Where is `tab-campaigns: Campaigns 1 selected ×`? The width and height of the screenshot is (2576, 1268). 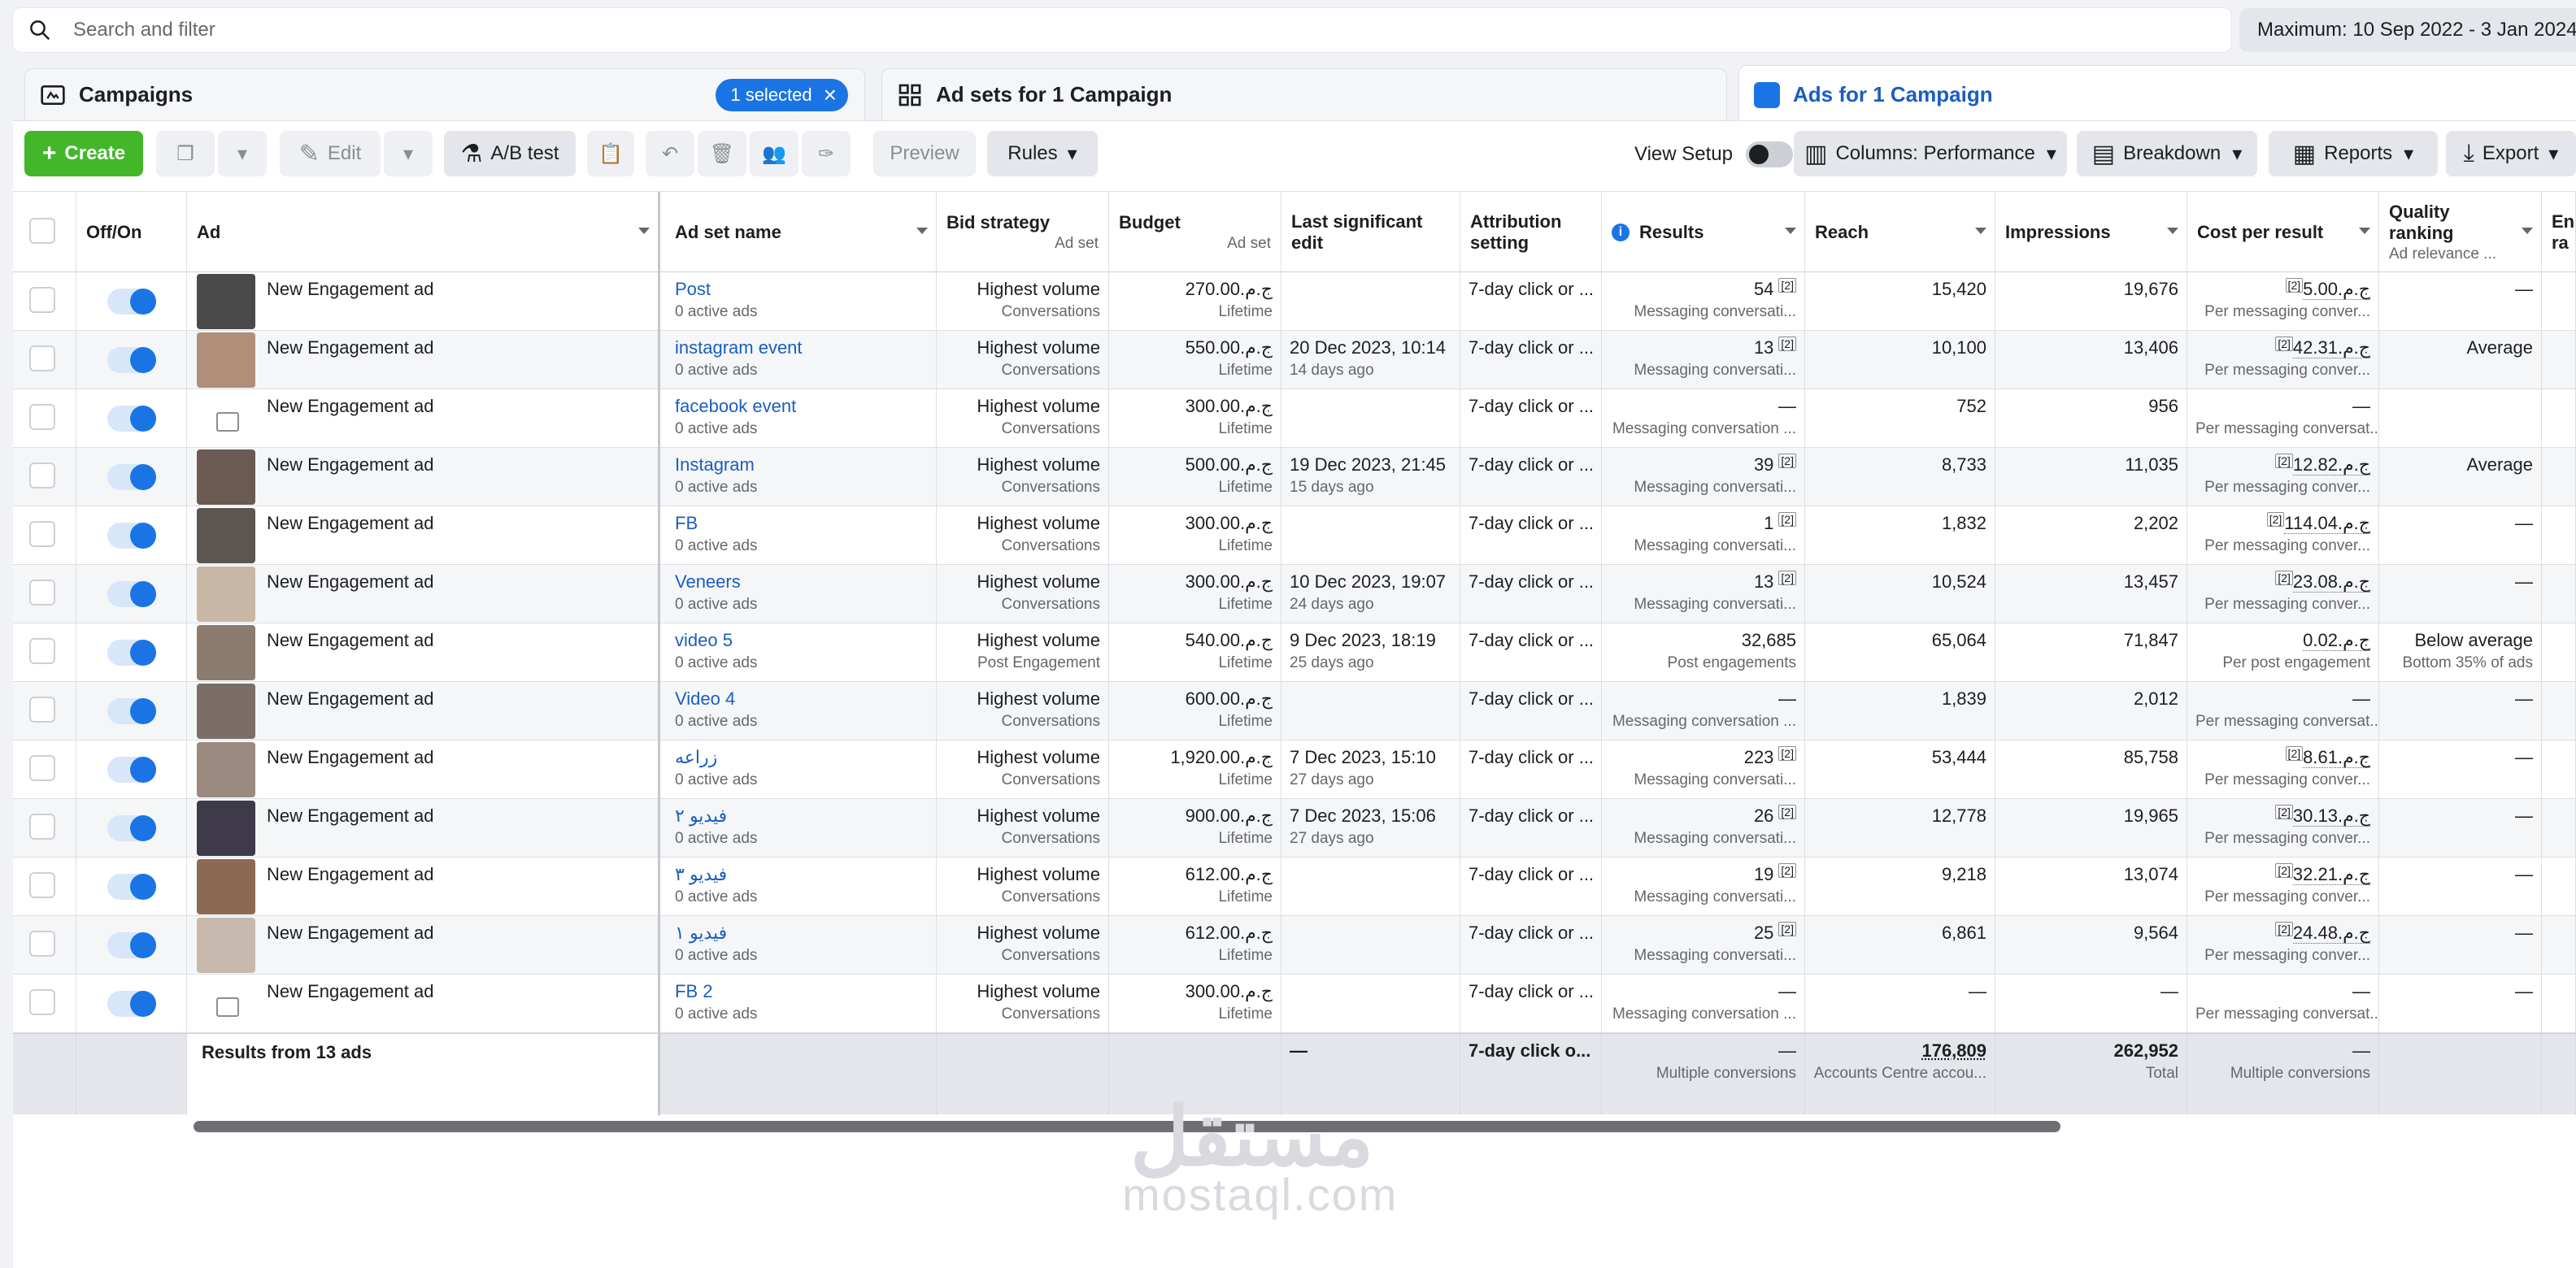
tab-campaigns: Campaigns 1 selected × is located at coordinates (444, 94).